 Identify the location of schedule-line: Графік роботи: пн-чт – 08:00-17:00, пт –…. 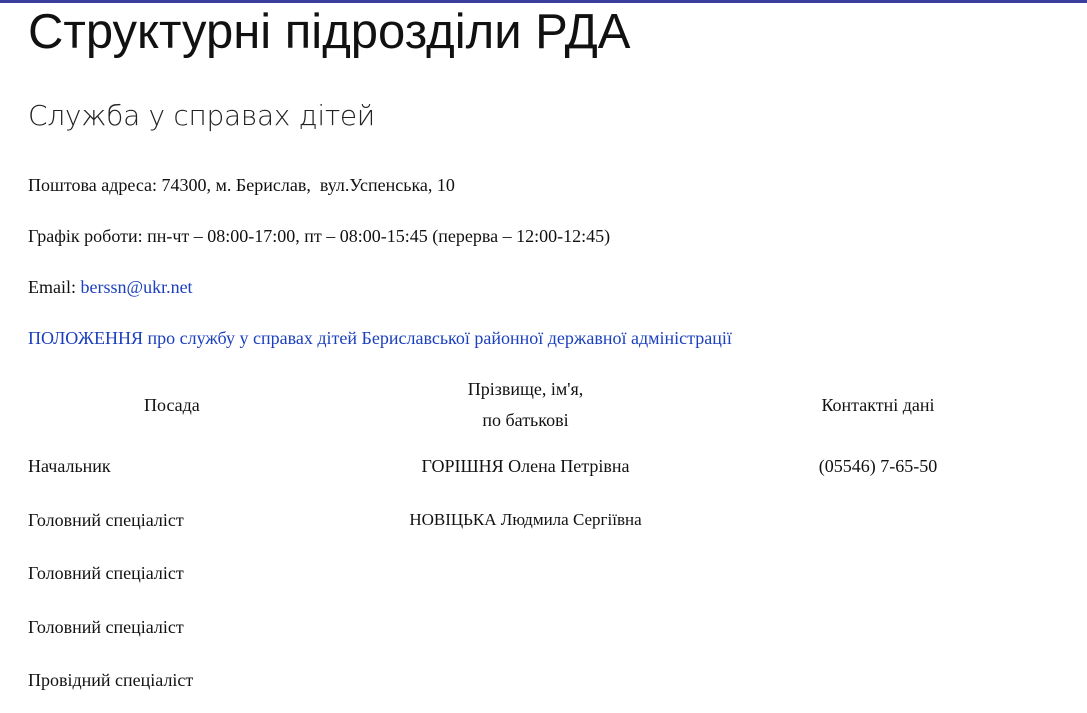
(319, 236).